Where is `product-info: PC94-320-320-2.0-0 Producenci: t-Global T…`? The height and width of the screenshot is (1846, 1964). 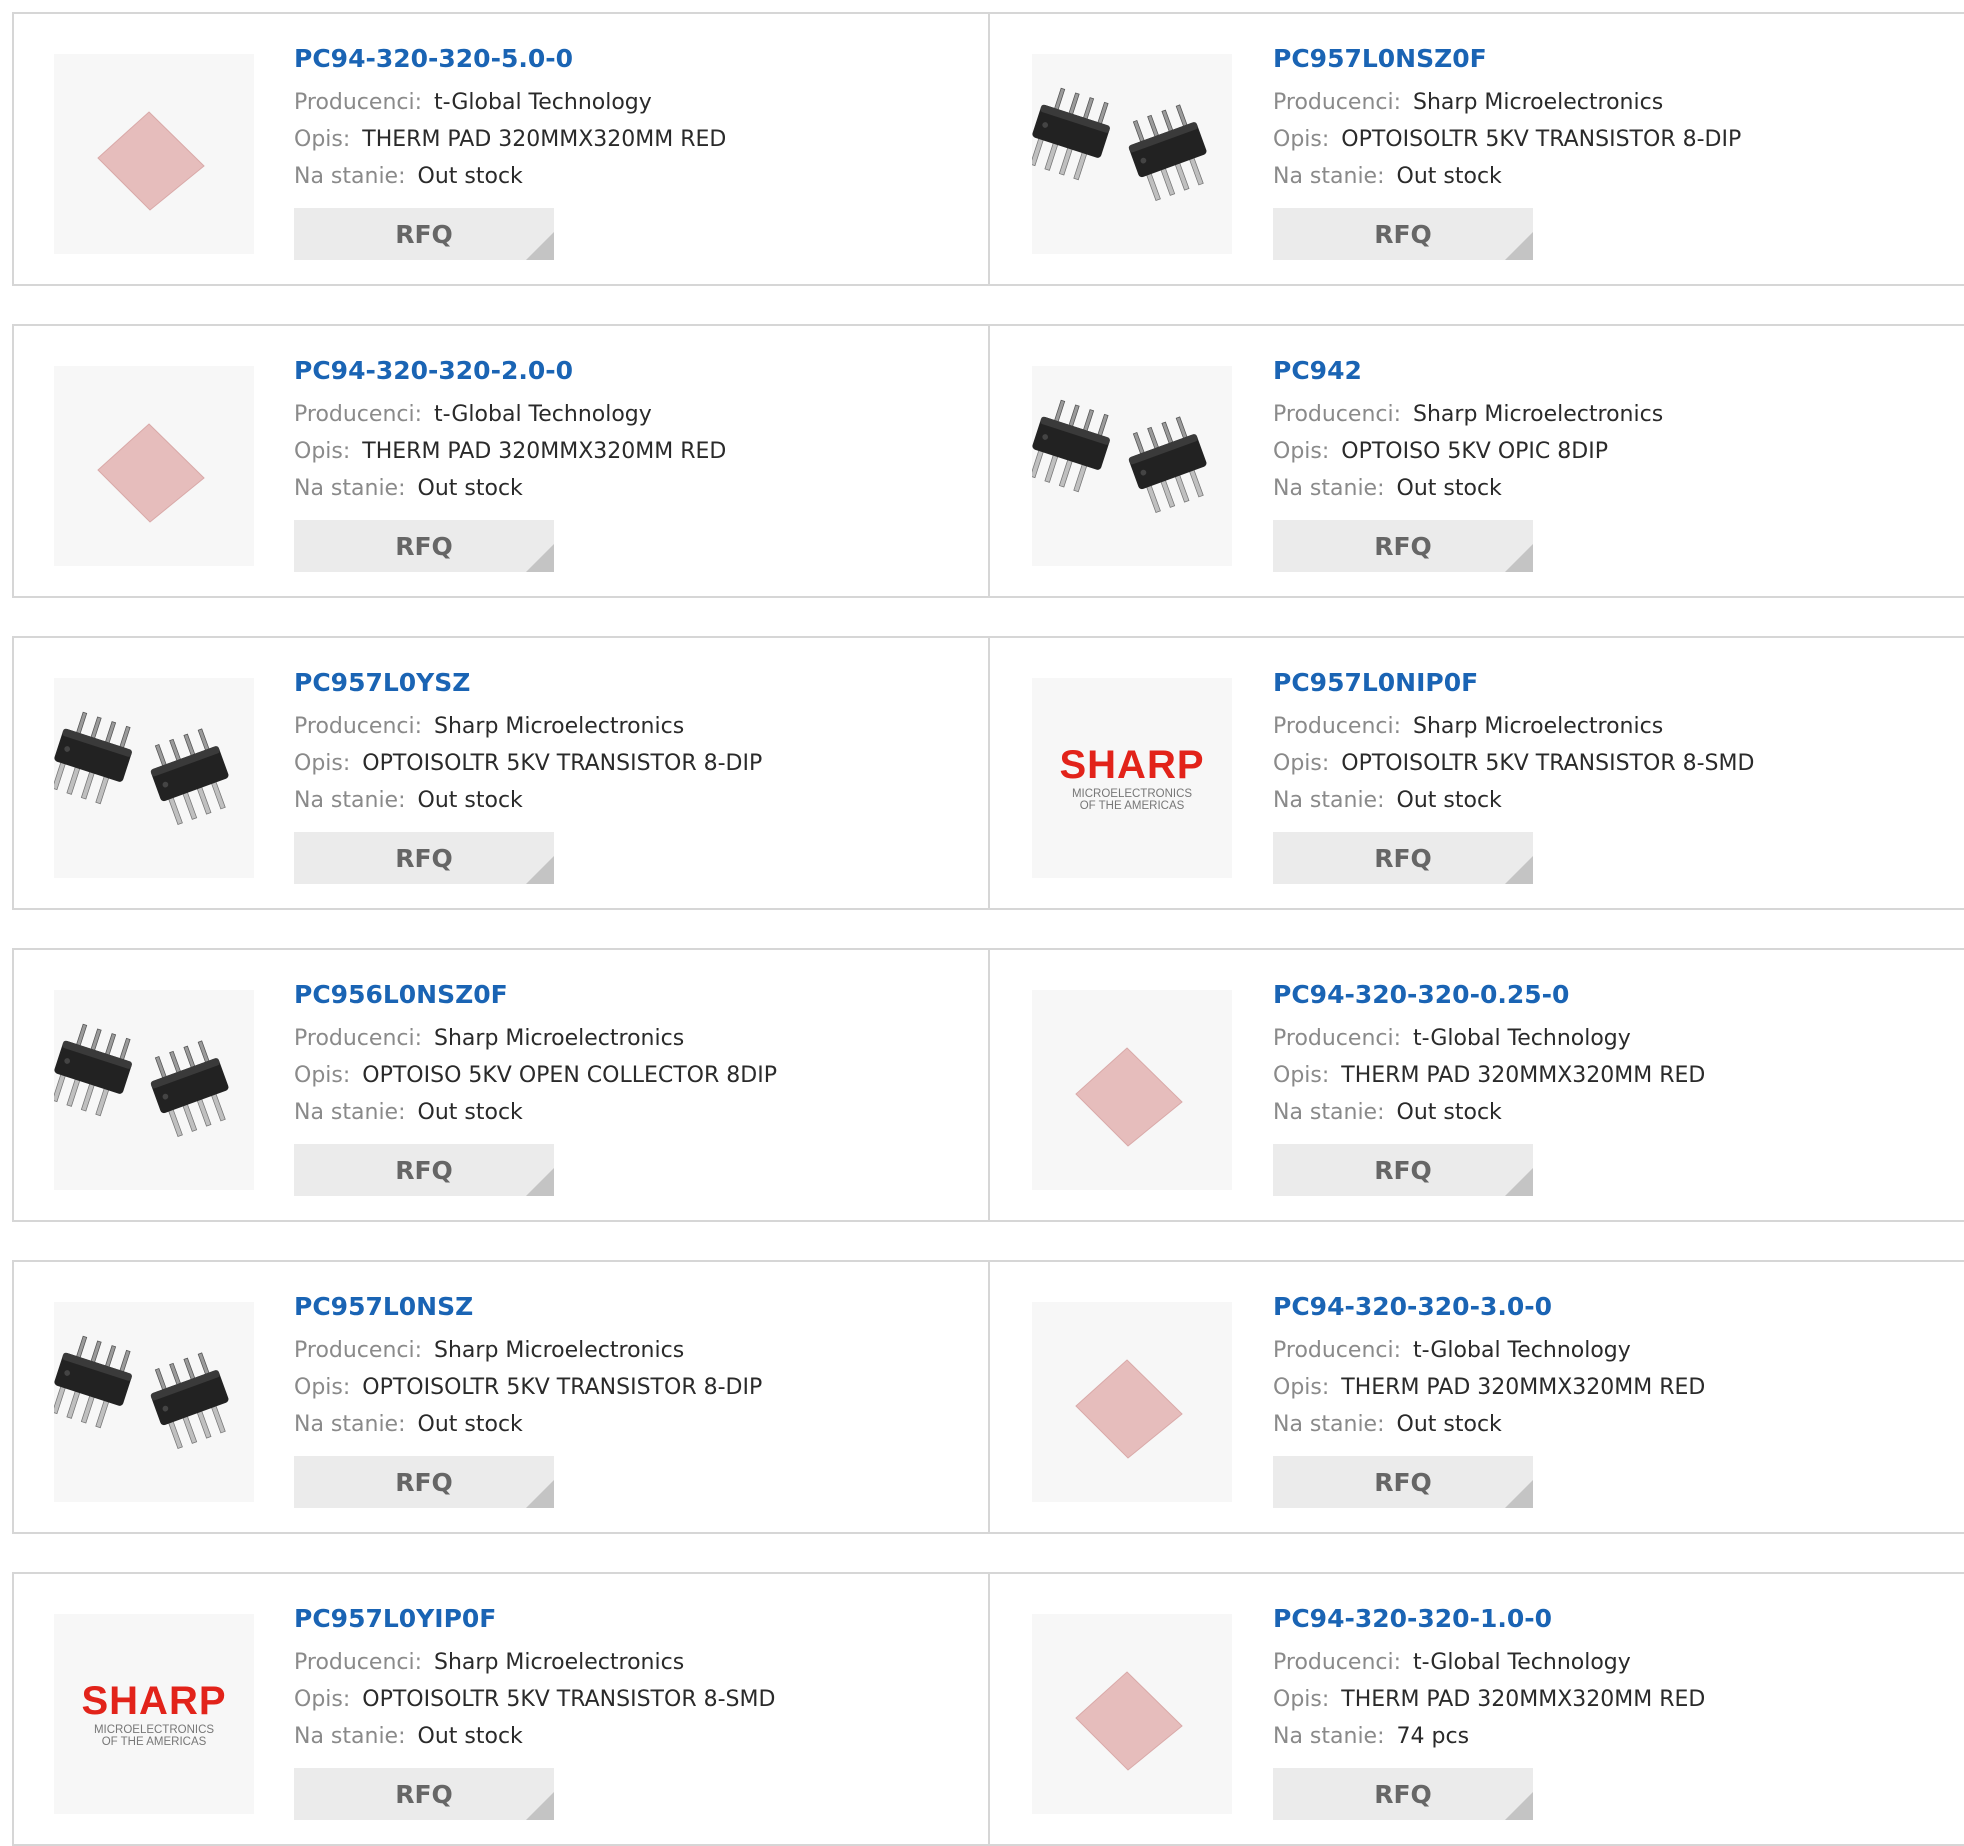
product-info: PC94-320-320-2.0-0 Producenci: t-Global T… is located at coordinates (631, 463).